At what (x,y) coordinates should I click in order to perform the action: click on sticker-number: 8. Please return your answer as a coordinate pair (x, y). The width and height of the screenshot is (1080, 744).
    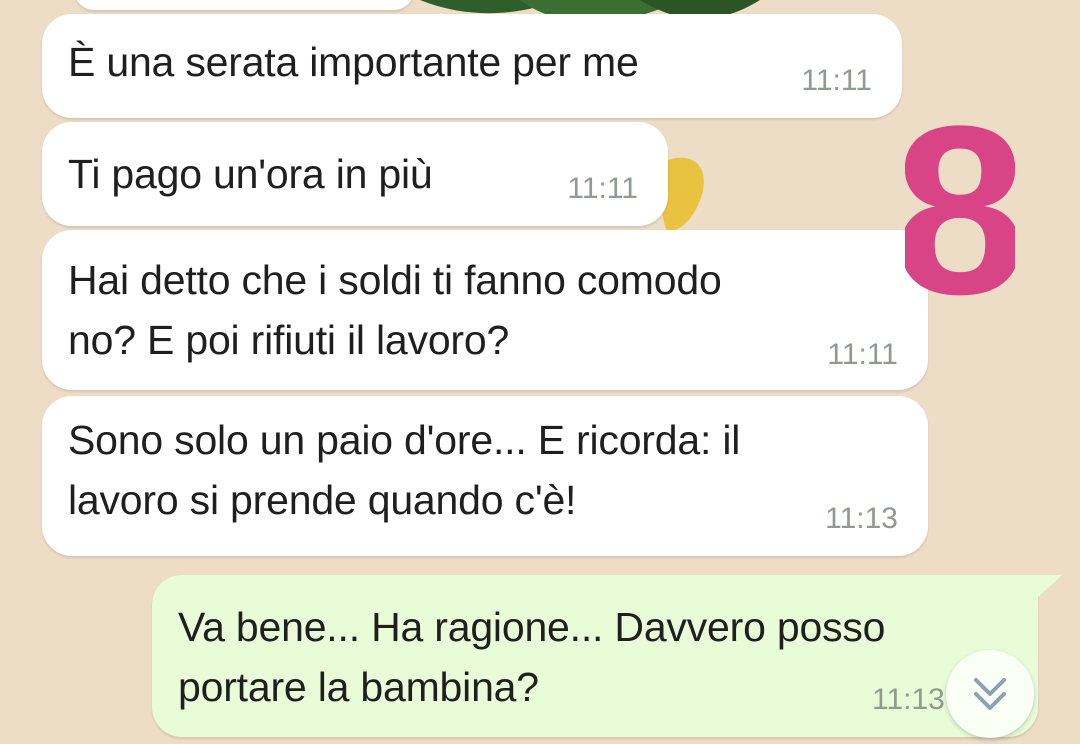
    Looking at the image, I should click on (959, 210).